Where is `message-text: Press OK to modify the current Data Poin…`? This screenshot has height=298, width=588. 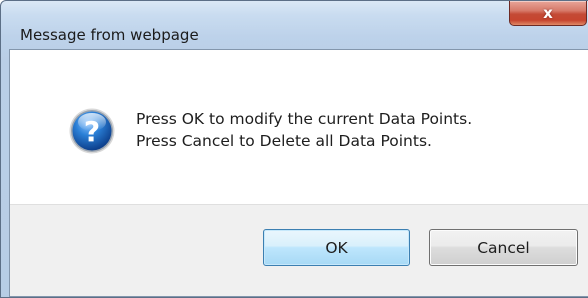
message-text: Press OK to modify the current Data Poin… is located at coordinates (304, 130).